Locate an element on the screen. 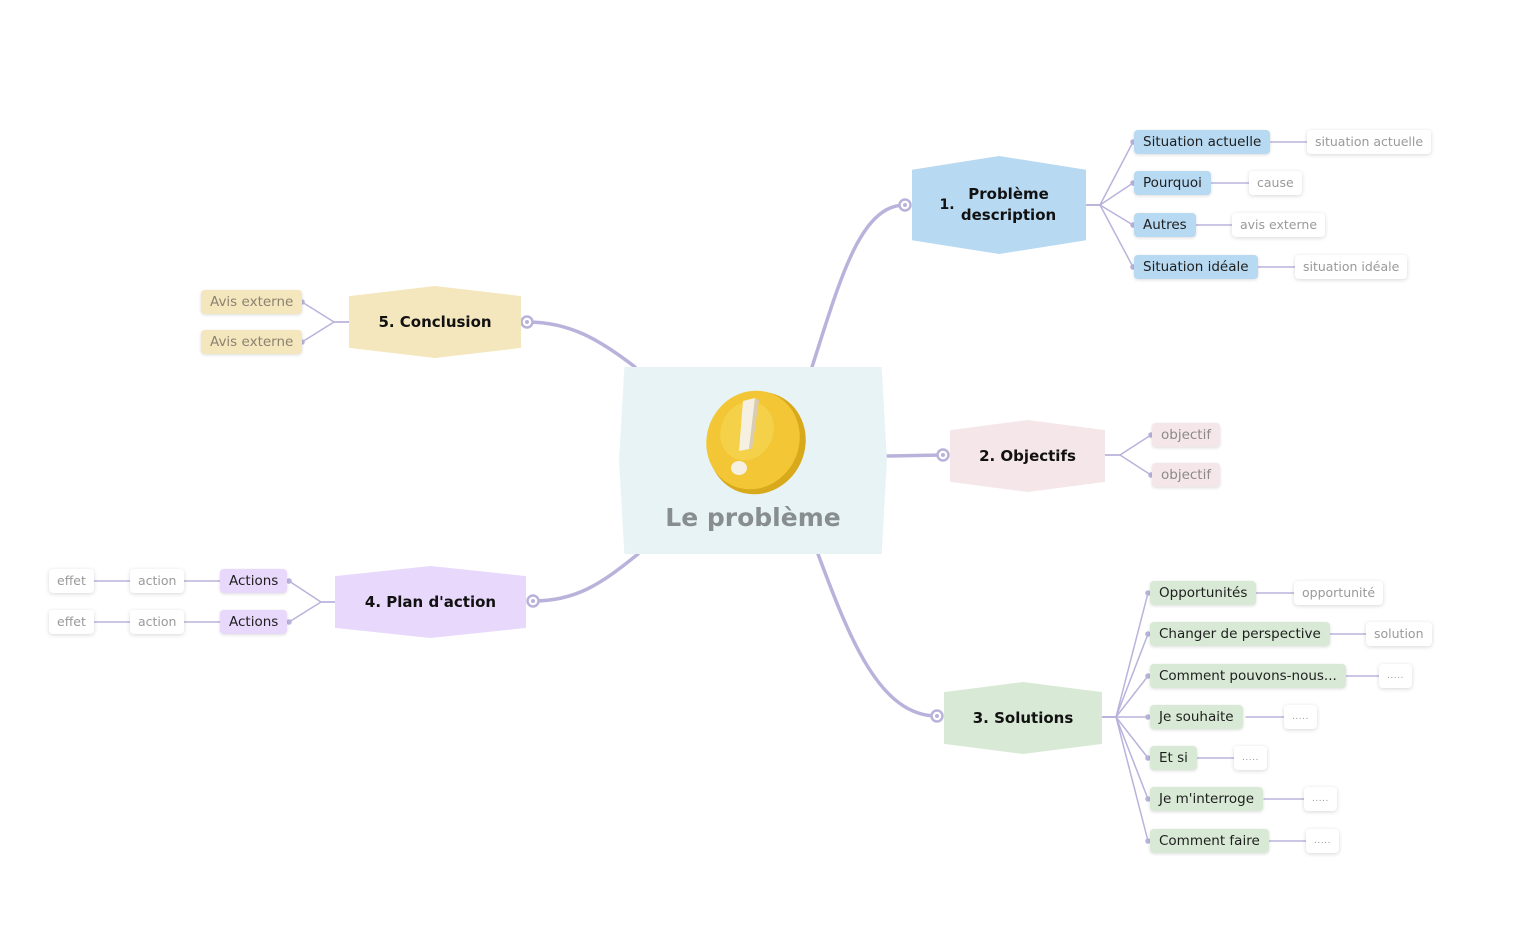 The width and height of the screenshot is (1536, 950). branch-plan-daction: 4. Plan d'action is located at coordinates (430, 602).